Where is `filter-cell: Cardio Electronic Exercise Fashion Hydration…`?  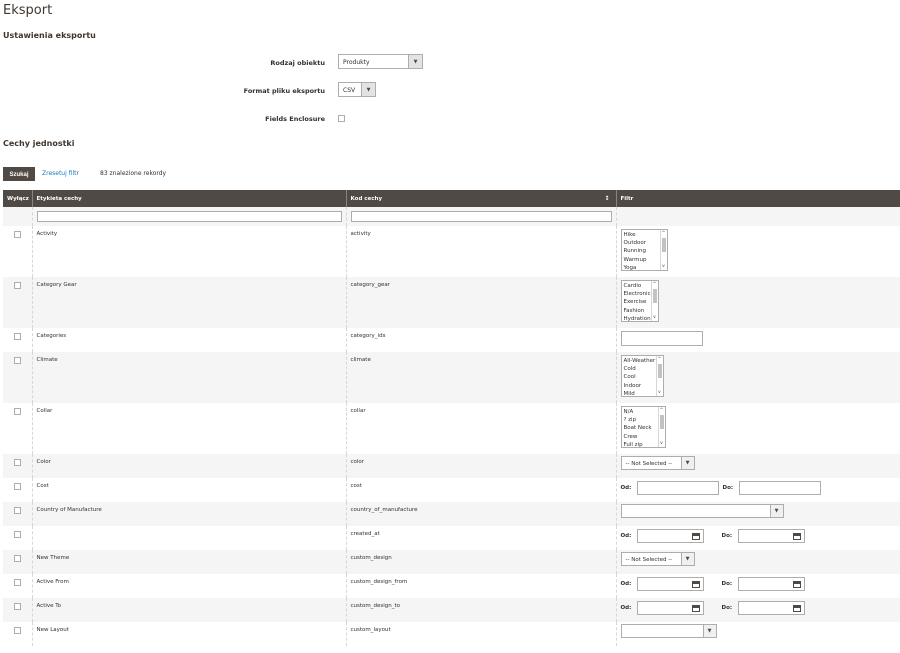
filter-cell: Cardio Electronic Exercise Fashion Hydration… is located at coordinates (758, 302).